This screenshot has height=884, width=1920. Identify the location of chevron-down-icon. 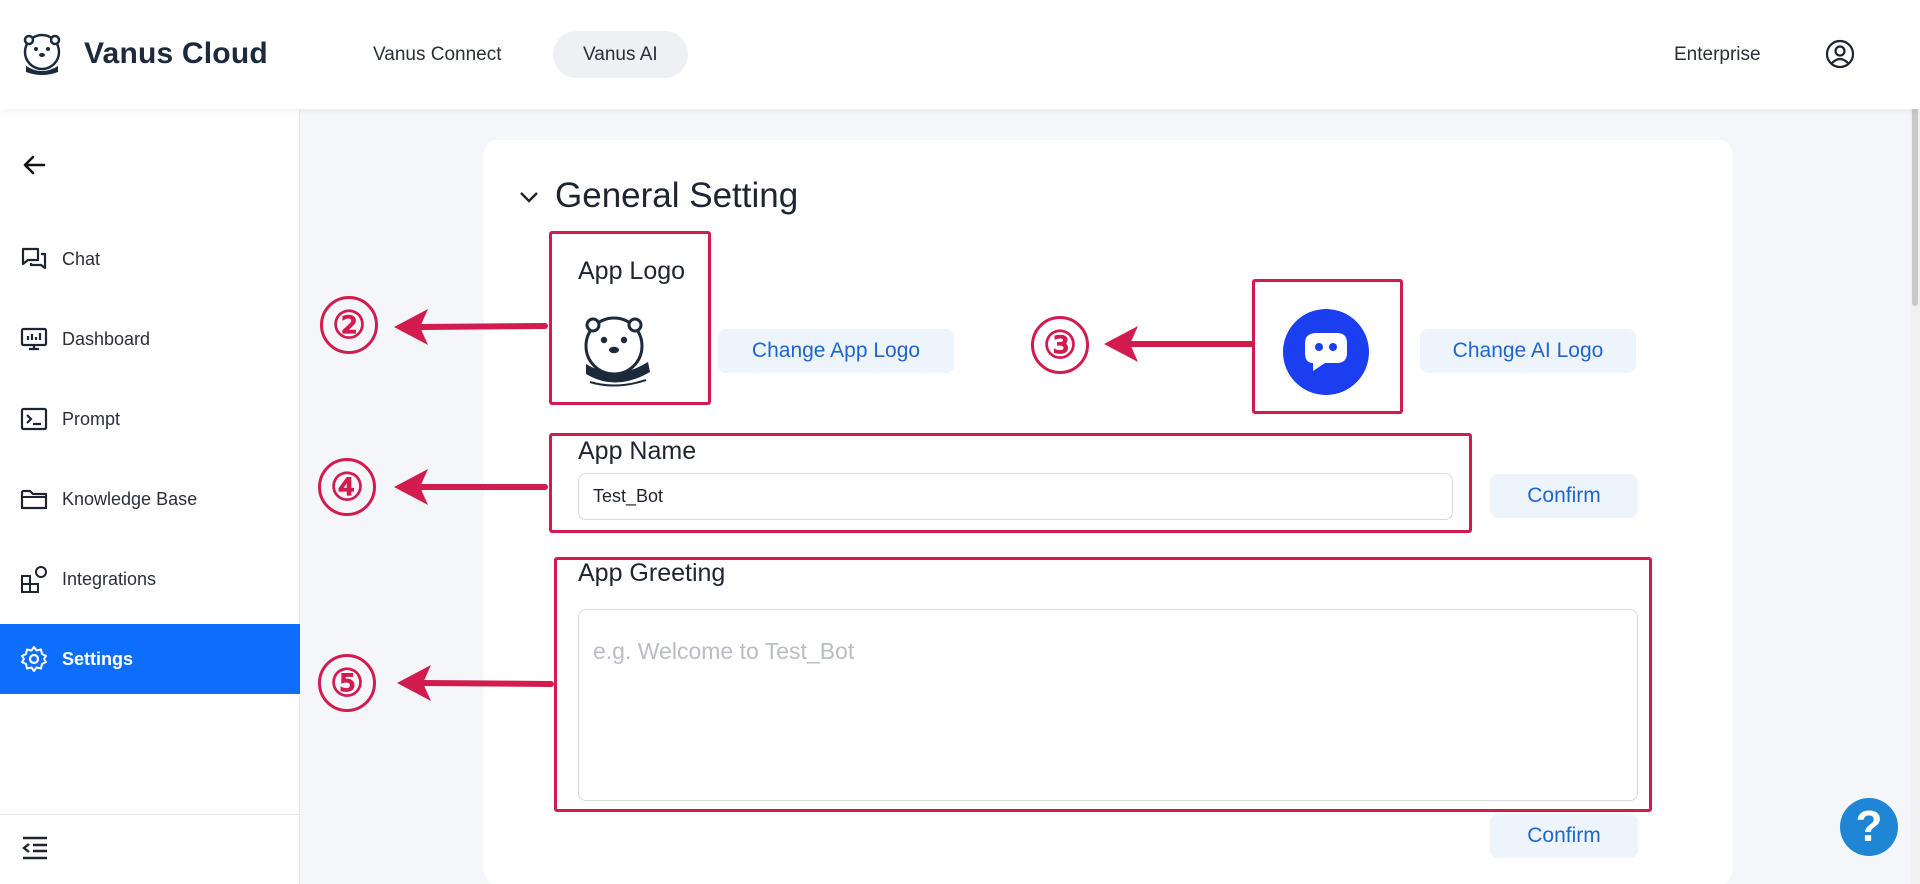
(529, 197).